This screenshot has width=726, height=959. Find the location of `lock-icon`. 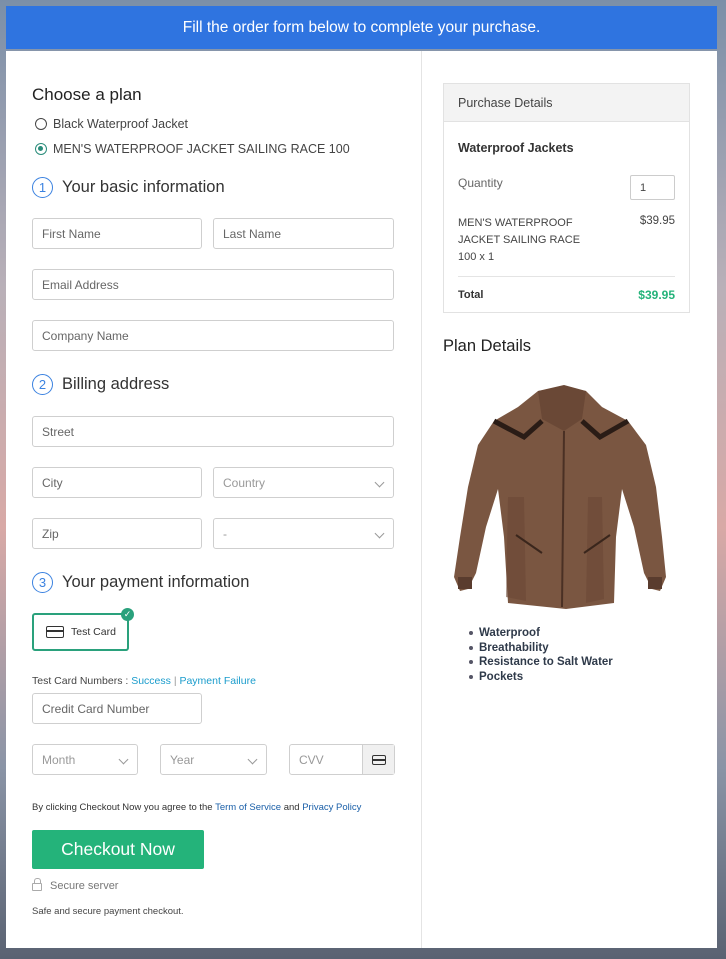

lock-icon is located at coordinates (37, 884).